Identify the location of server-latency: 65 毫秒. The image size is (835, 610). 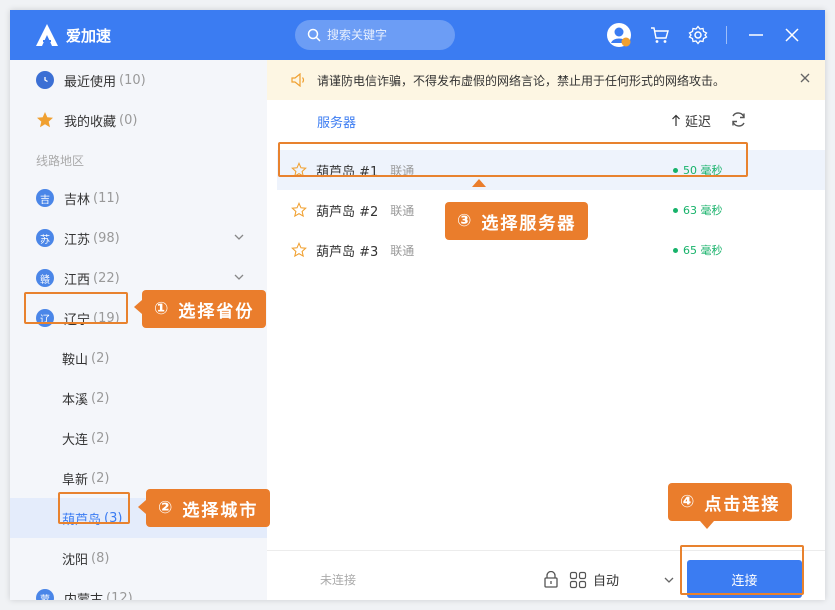
(698, 250).